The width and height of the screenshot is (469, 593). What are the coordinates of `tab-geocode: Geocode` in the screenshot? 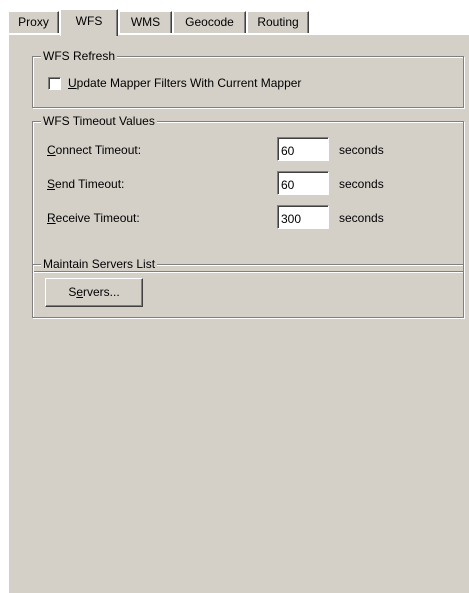 It's located at (209, 22).